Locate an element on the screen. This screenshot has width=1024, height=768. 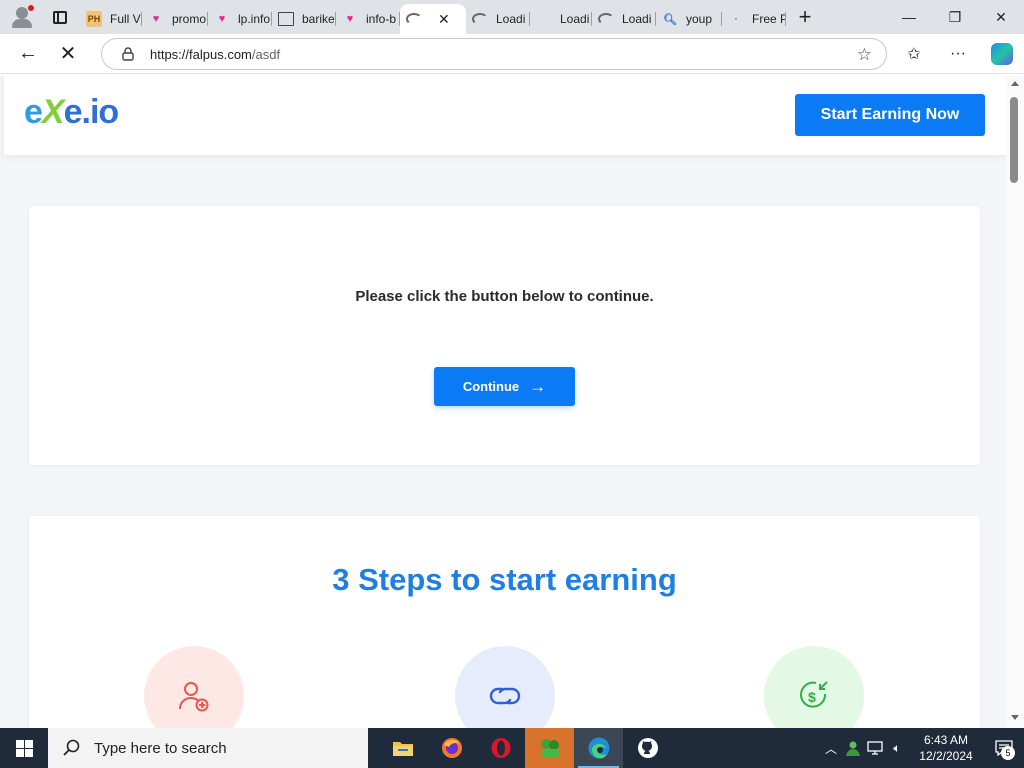
tab-actions-icon is located at coordinates (60, 17).